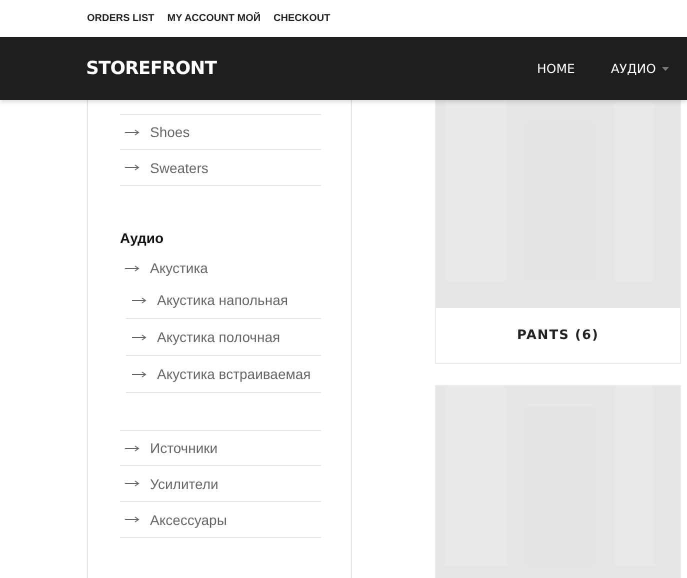 The image size is (687, 578). I want to click on caret-icon, so click(665, 68).